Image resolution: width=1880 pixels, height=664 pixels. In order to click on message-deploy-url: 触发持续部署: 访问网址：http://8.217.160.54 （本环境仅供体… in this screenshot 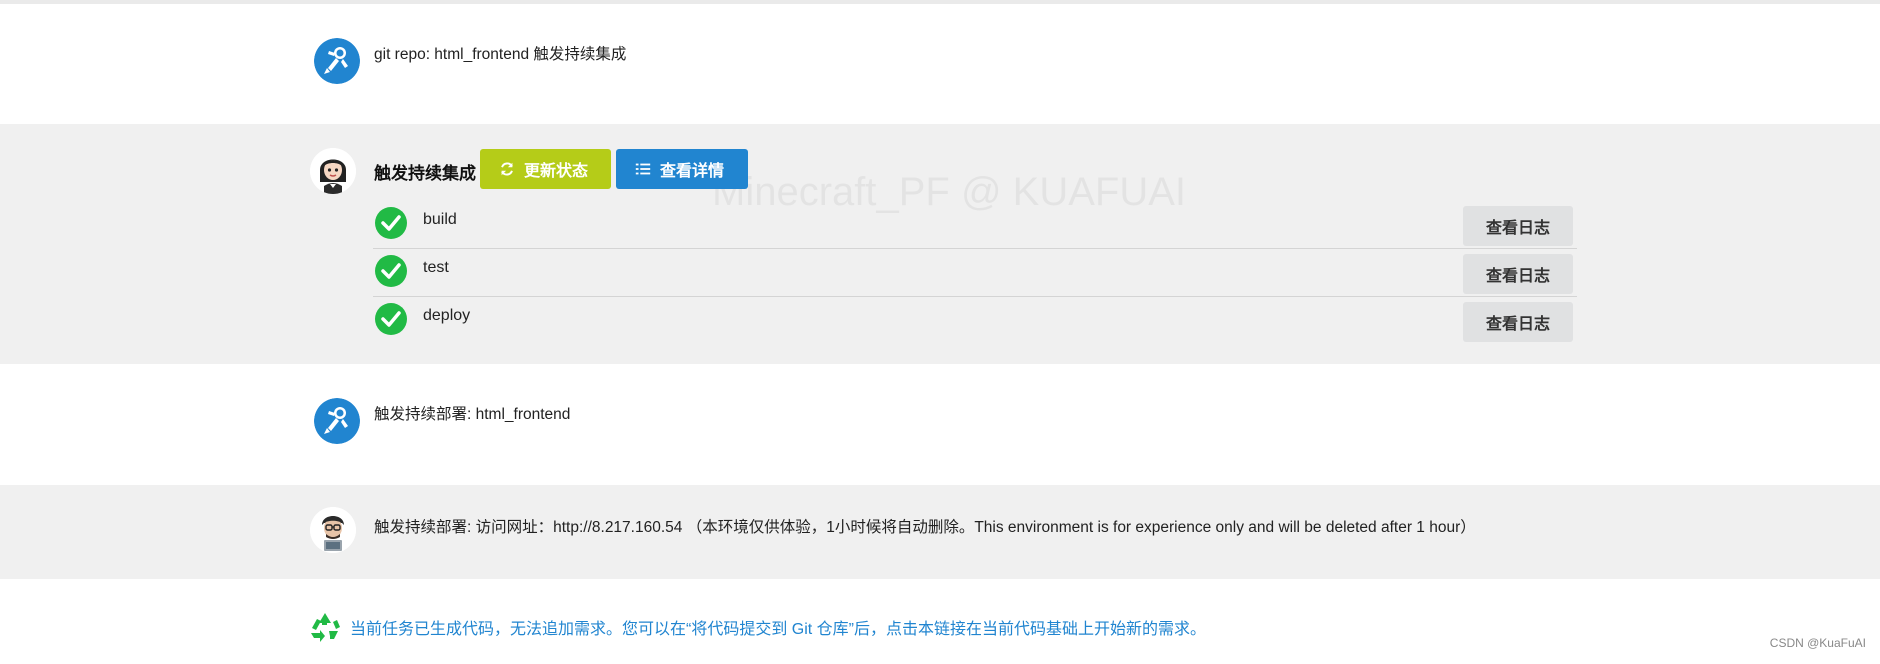, I will do `click(940, 532)`.